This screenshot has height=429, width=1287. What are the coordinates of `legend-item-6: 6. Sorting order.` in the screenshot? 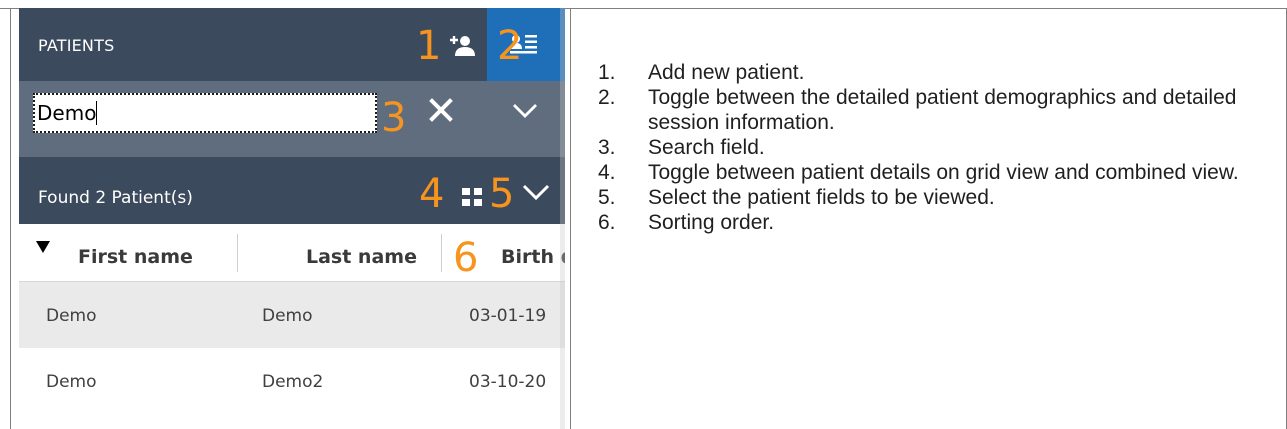 It's located at (928, 222).